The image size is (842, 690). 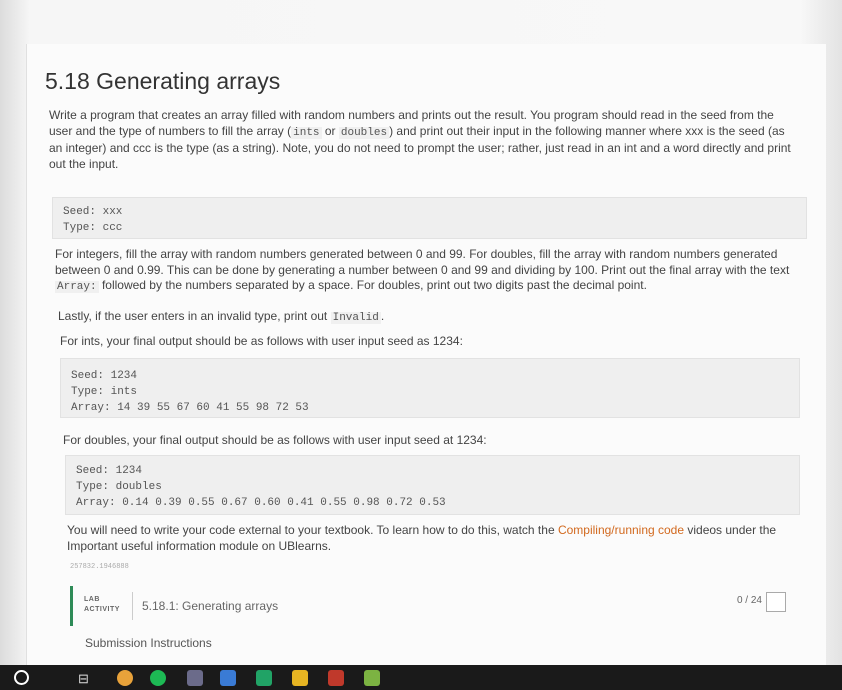 What do you see at coordinates (99, 567) in the screenshot?
I see `activity-id: 257832.1946888` at bounding box center [99, 567].